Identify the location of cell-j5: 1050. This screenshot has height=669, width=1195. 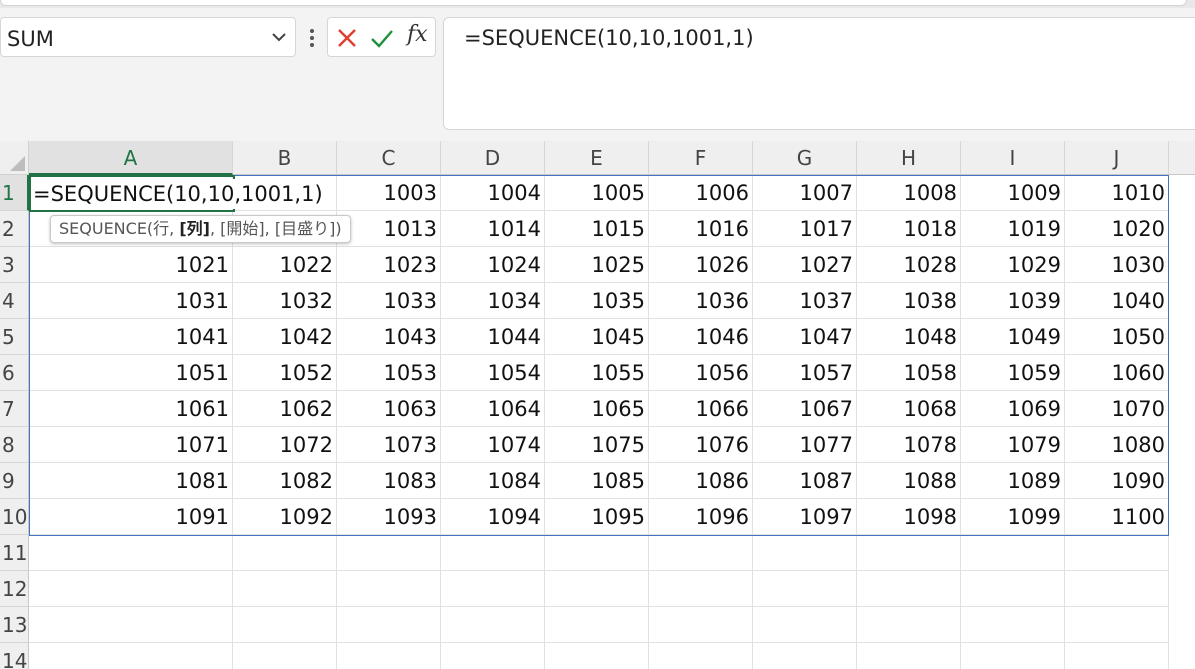
(1117, 337).